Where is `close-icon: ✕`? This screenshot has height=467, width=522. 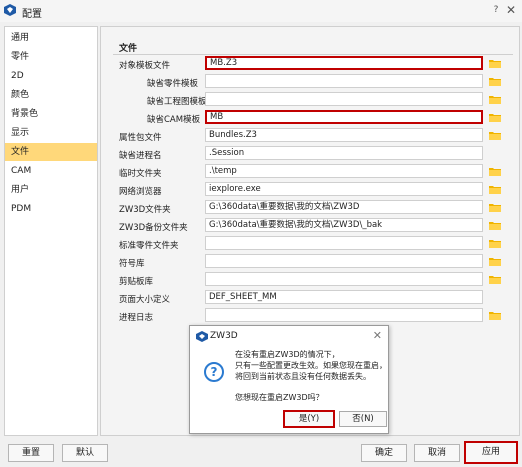 close-icon: ✕ is located at coordinates (511, 10).